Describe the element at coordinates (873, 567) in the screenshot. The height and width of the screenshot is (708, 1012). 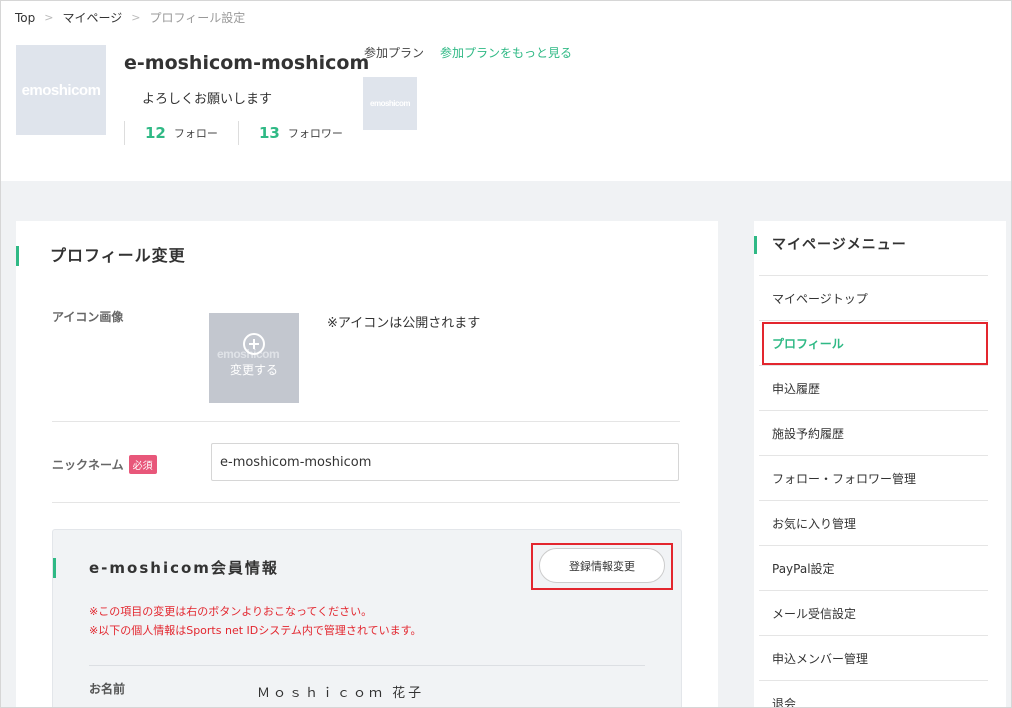
I see `sidebar-item-paypal: PayPal設定` at that location.